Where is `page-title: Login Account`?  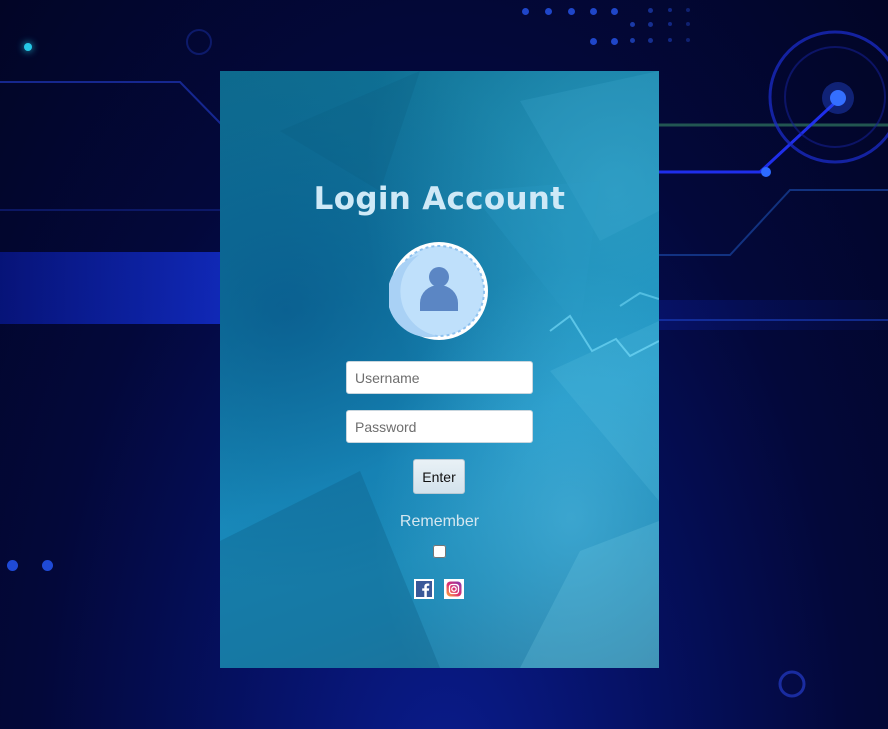
page-title: Login Account is located at coordinates (439, 199).